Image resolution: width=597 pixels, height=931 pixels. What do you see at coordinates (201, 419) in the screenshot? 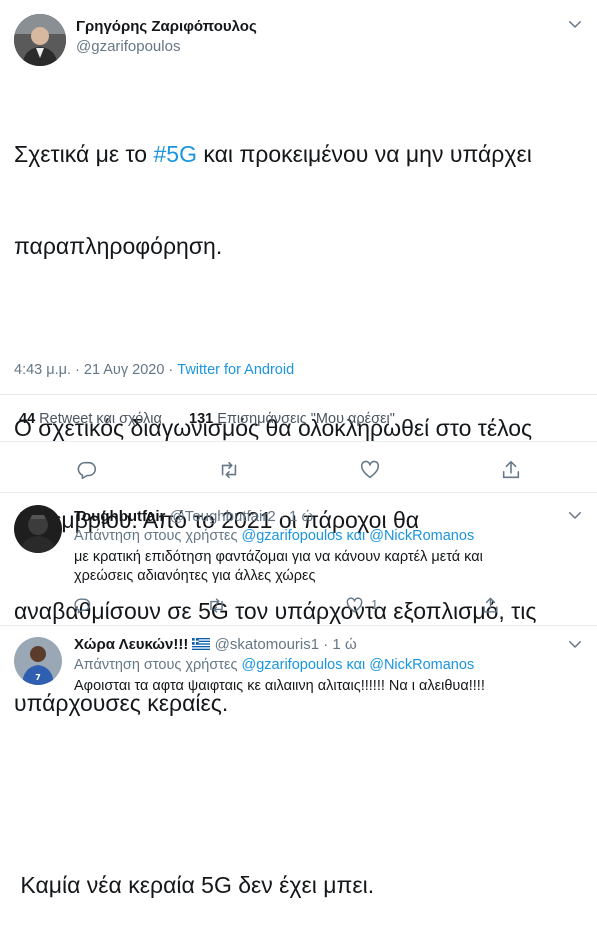
I see `likes-count: 131` at bounding box center [201, 419].